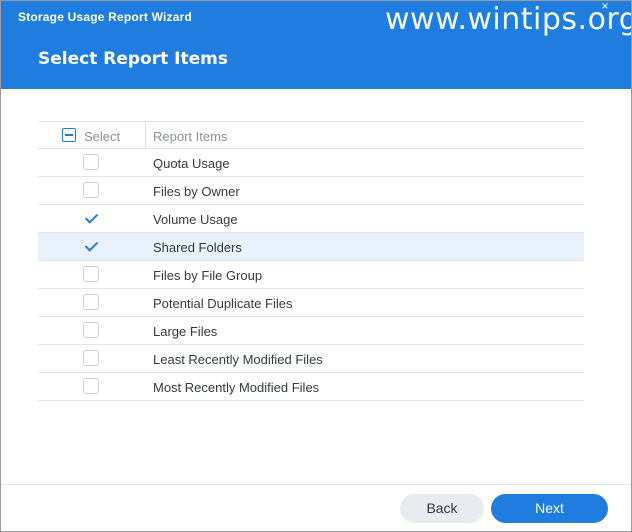 This screenshot has height=532, width=632. What do you see at coordinates (508, 19) in the screenshot?
I see `watermark: www.wintips.org` at bounding box center [508, 19].